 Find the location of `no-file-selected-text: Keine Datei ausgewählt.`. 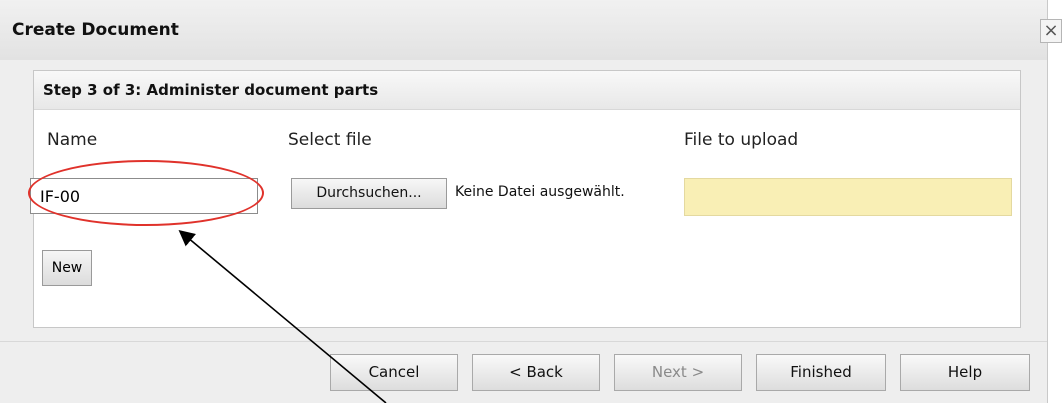

no-file-selected-text: Keine Datei ausgewählt. is located at coordinates (540, 192).